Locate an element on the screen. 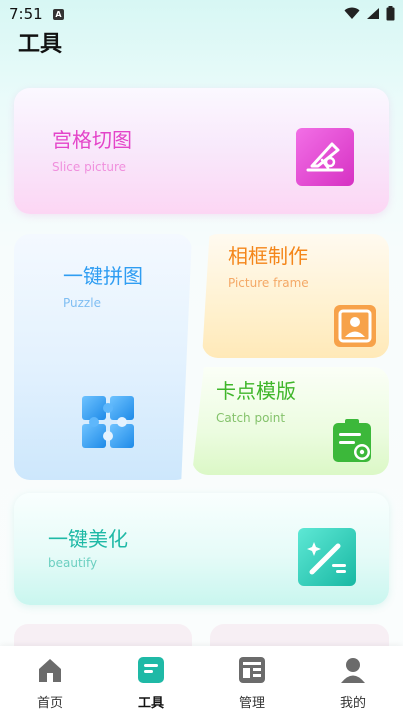  bottom-navigation: 首页 工具 管理 我的 is located at coordinates (201, 681).